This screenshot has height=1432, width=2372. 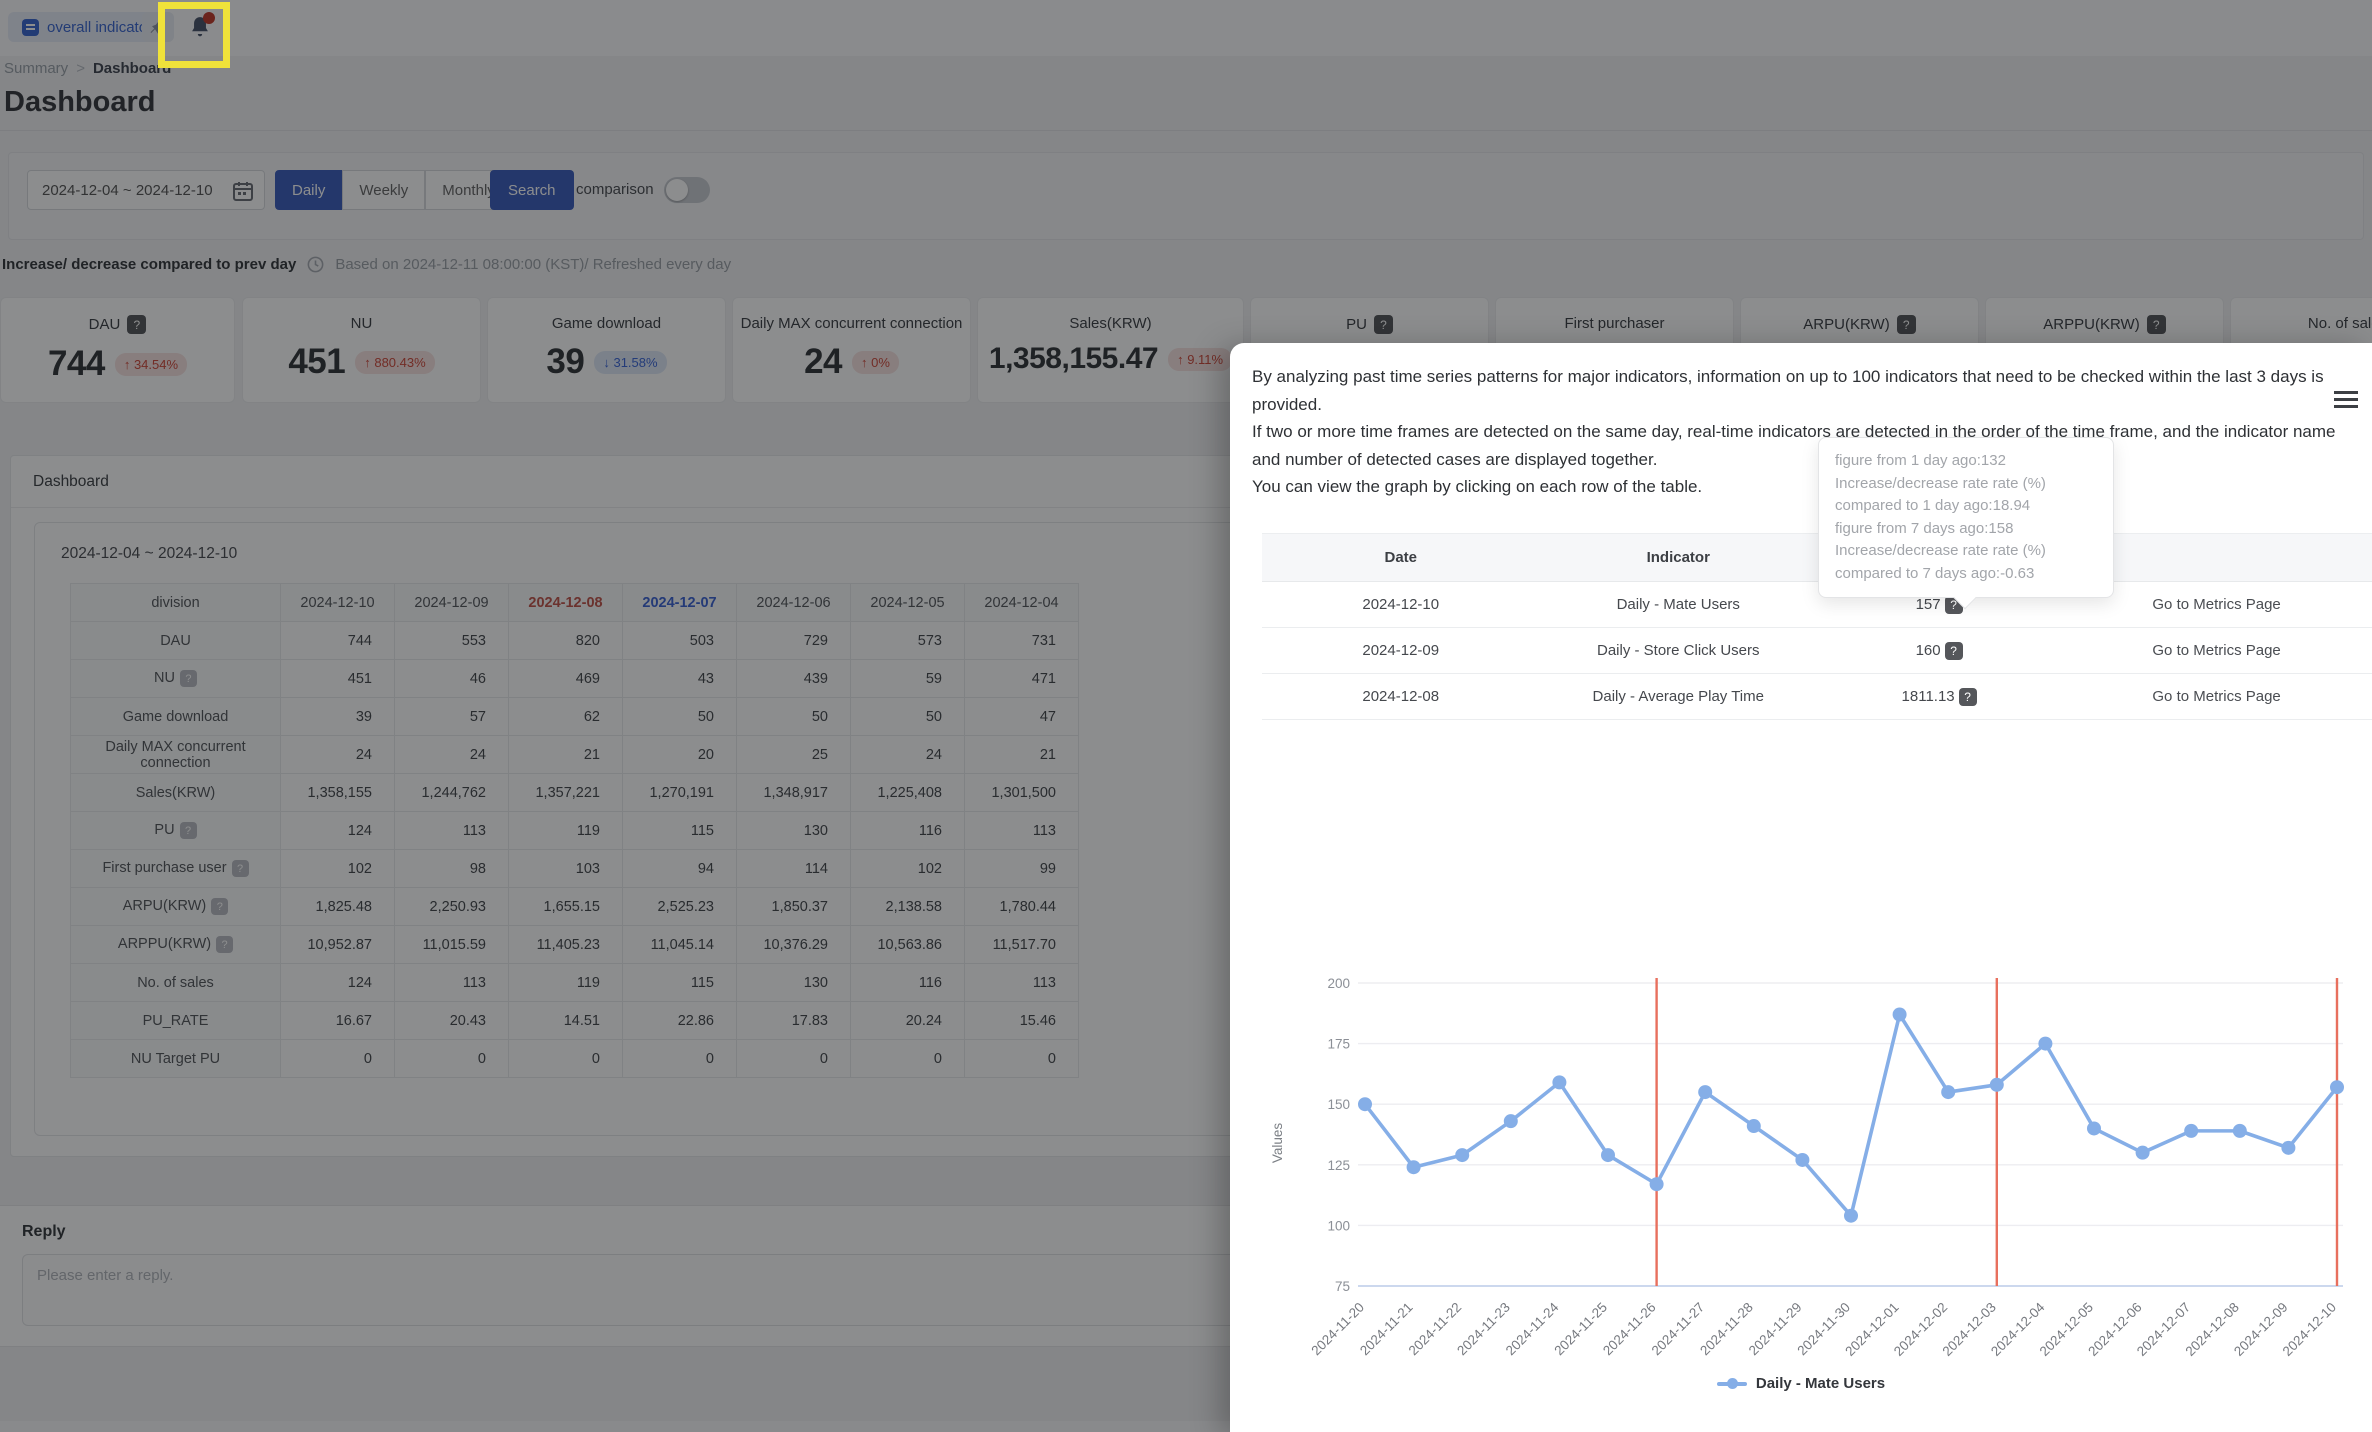 I want to click on chart-menu-icon, so click(x=2346, y=401).